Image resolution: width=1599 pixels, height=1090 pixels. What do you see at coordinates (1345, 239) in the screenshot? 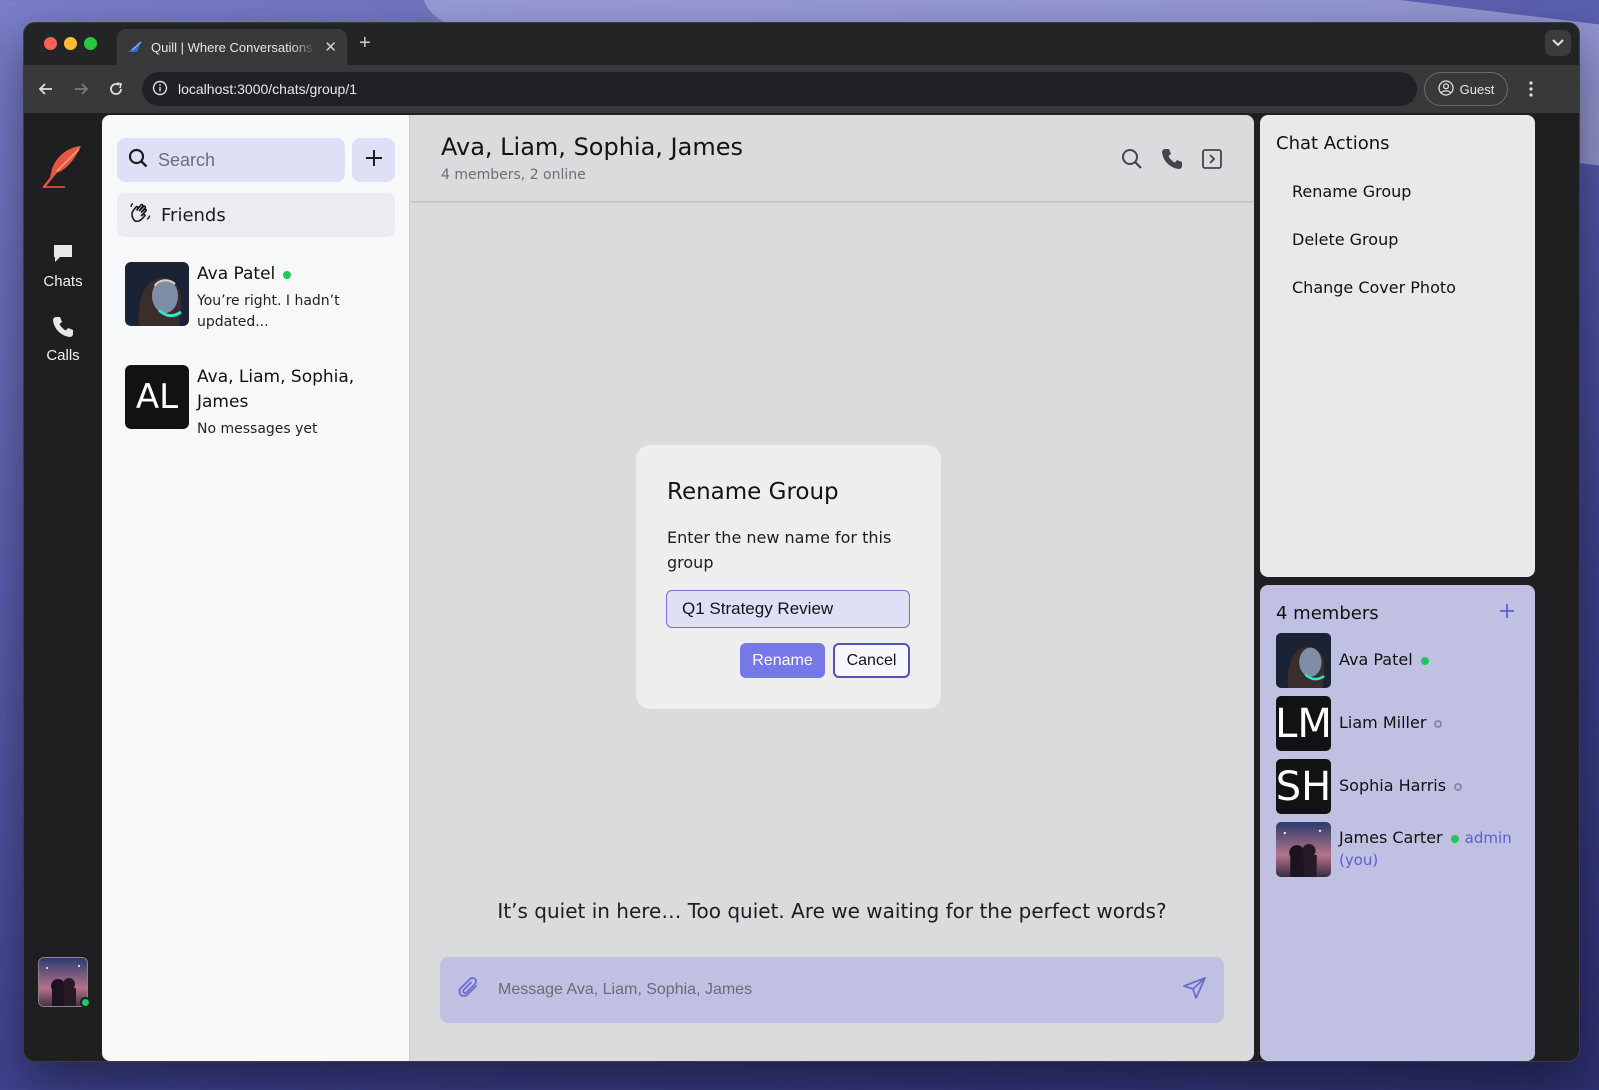
I see `delete-group-action: Delete Group` at bounding box center [1345, 239].